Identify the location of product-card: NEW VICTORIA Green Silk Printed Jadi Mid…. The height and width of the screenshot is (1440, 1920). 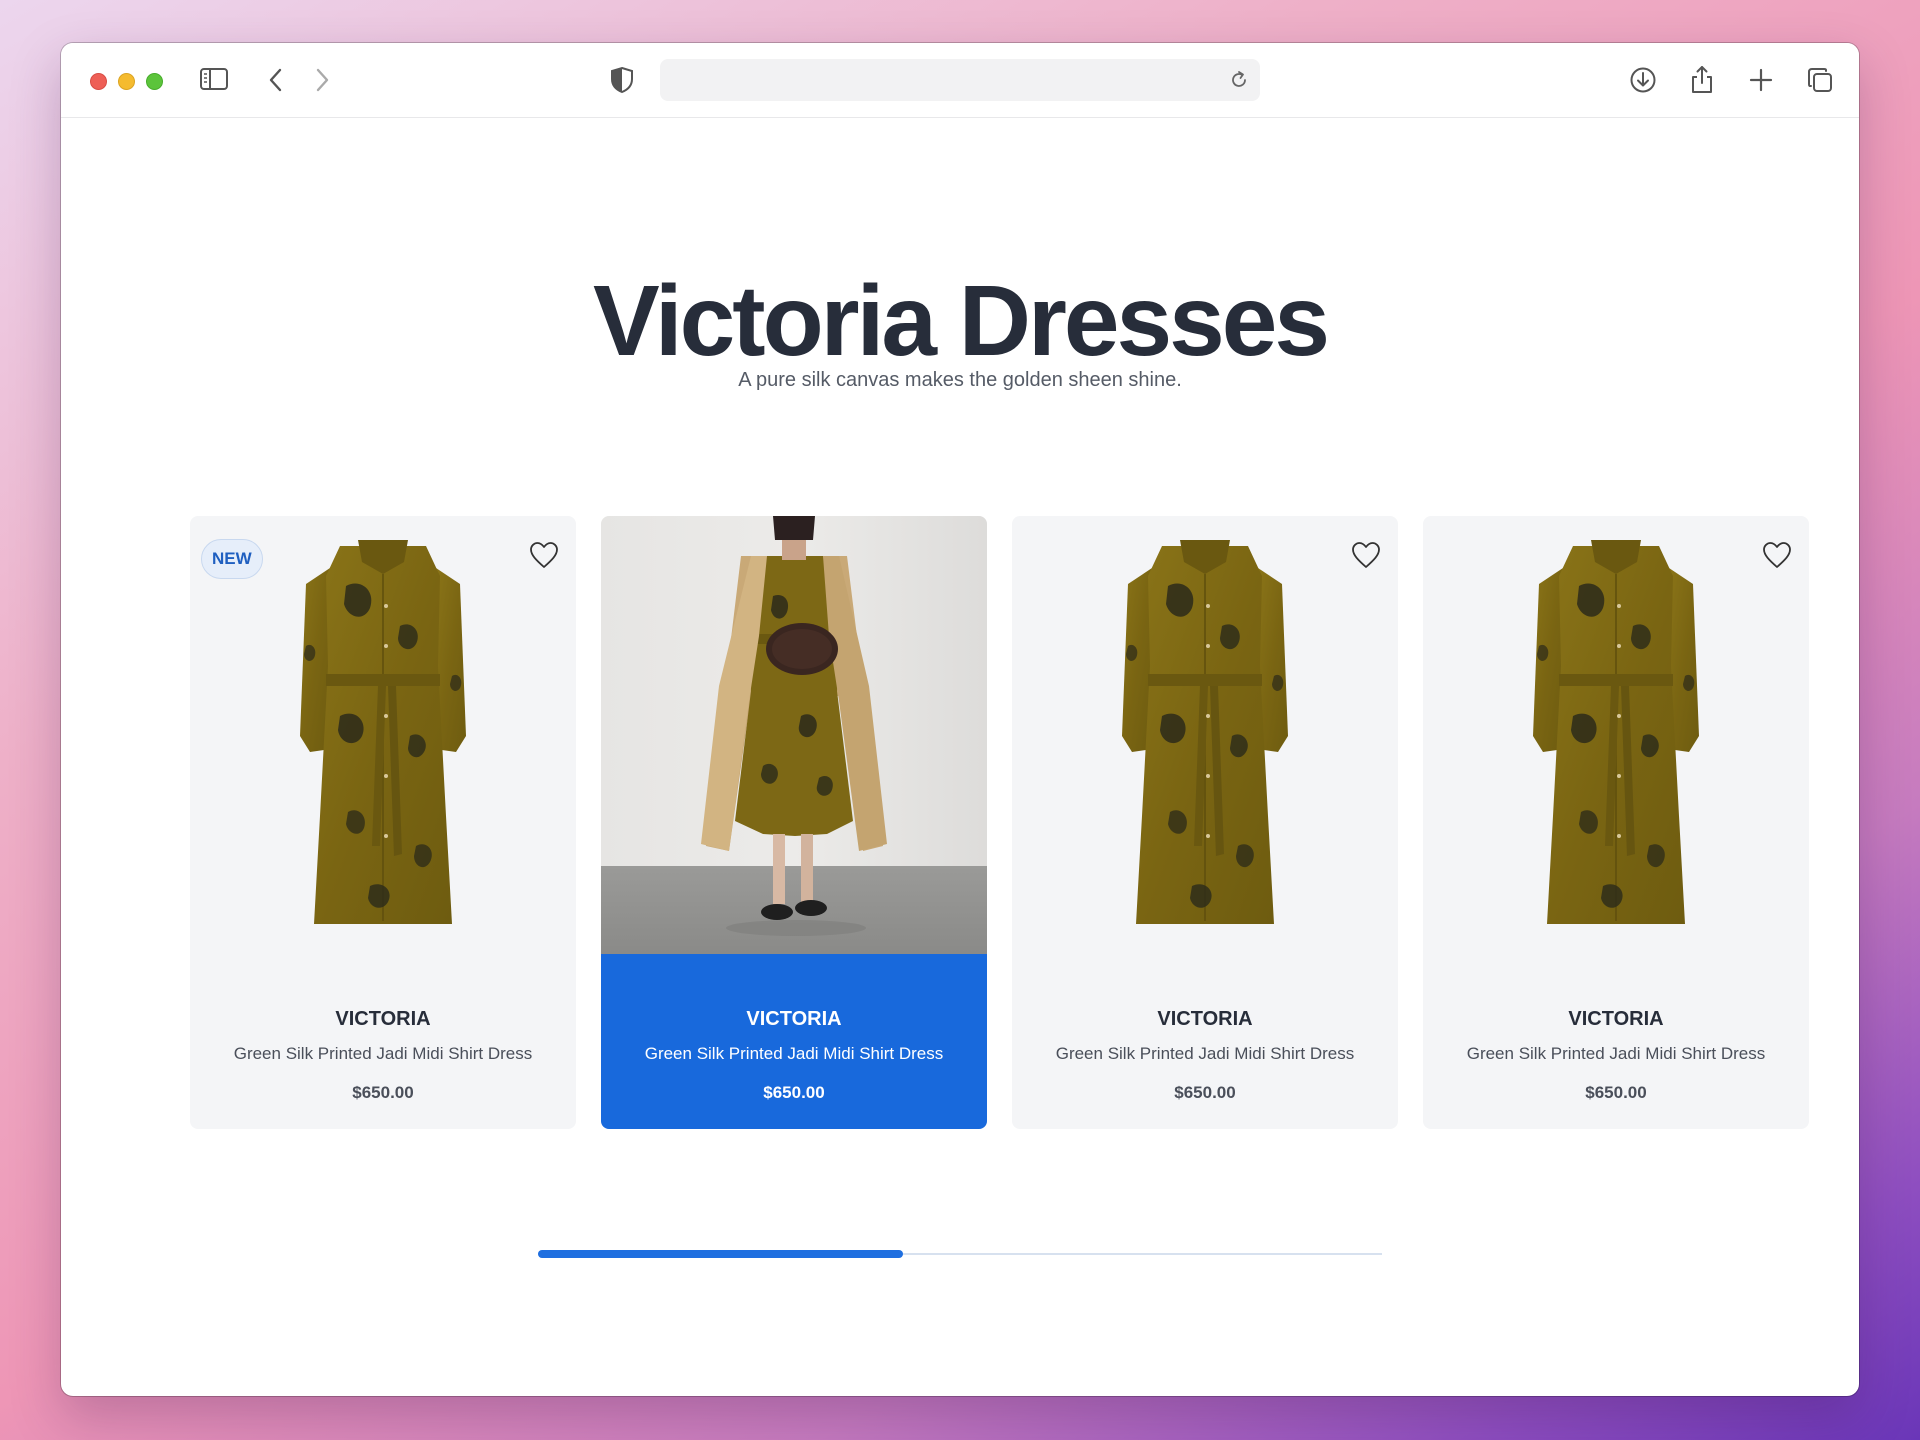
(383, 822).